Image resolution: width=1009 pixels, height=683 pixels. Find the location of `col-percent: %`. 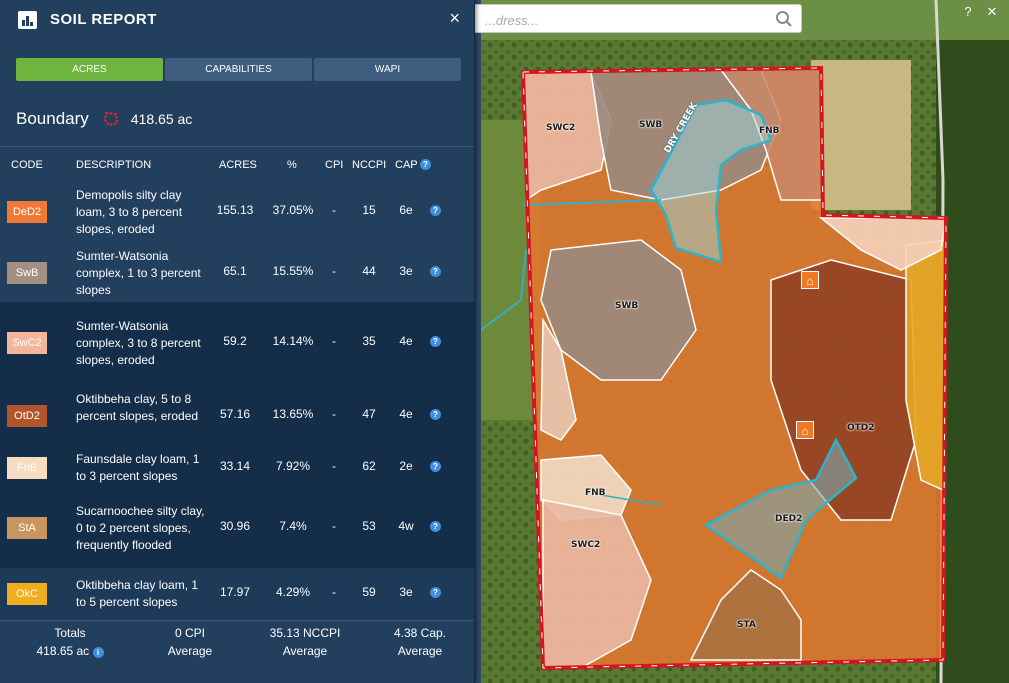

col-percent: % is located at coordinates (292, 165).